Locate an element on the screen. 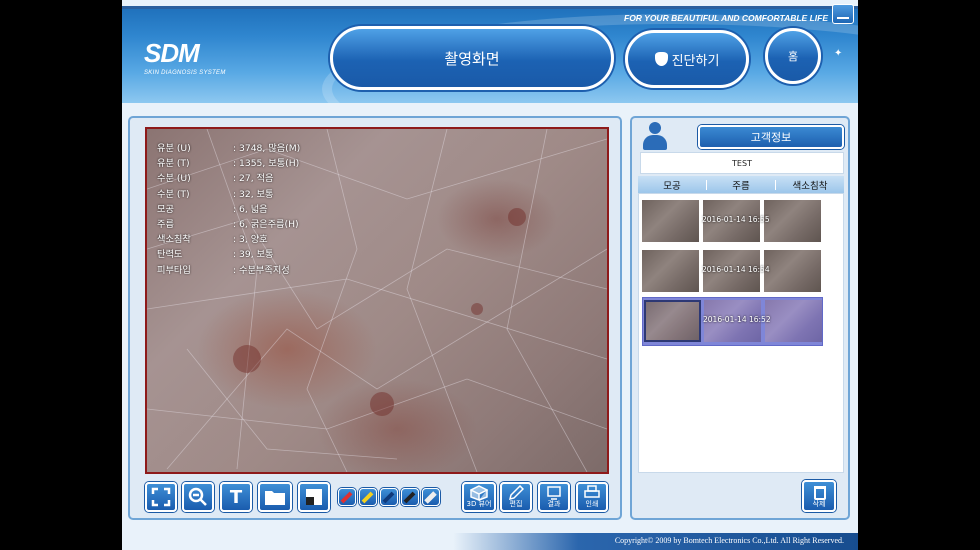  record-row: 2016-01-14 16:55 is located at coordinates (732, 221).